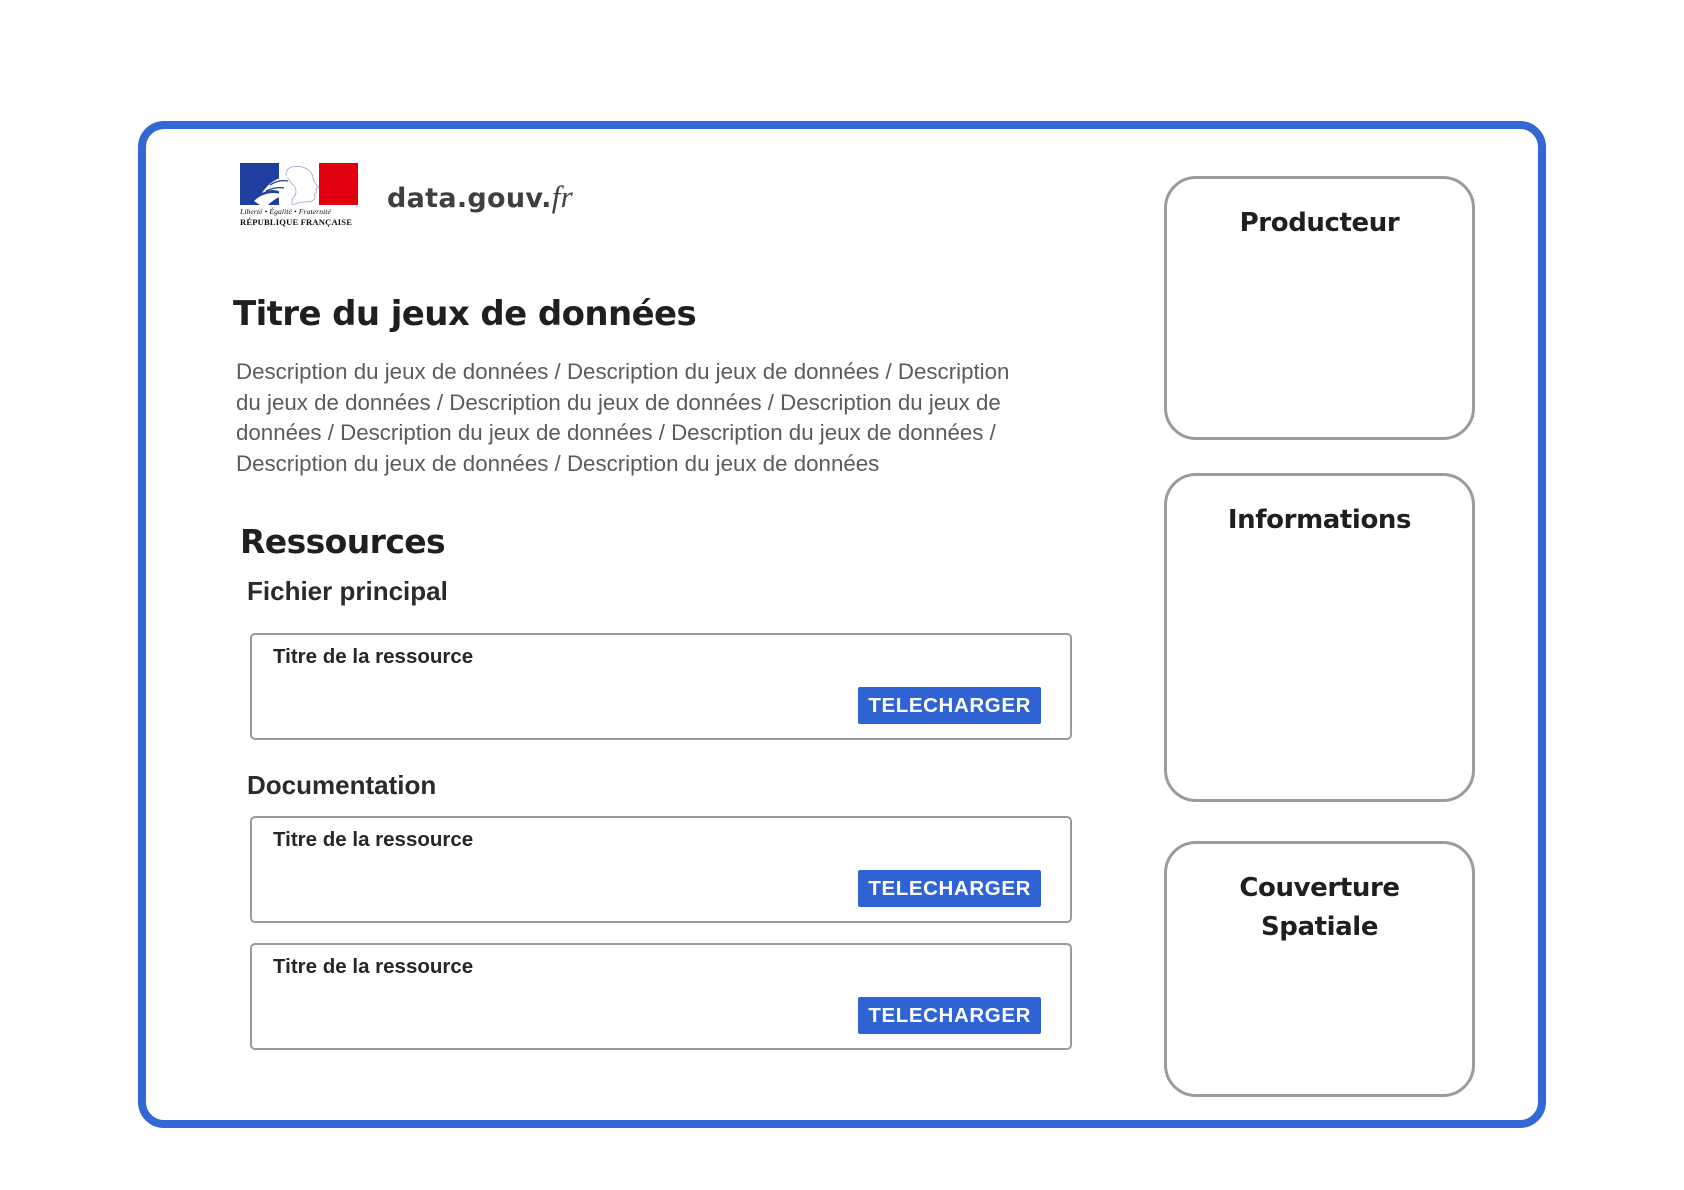 The height and width of the screenshot is (1190, 1684). Describe the element at coordinates (1319, 520) in the screenshot. I see `informations-panel-title: Informations` at that location.